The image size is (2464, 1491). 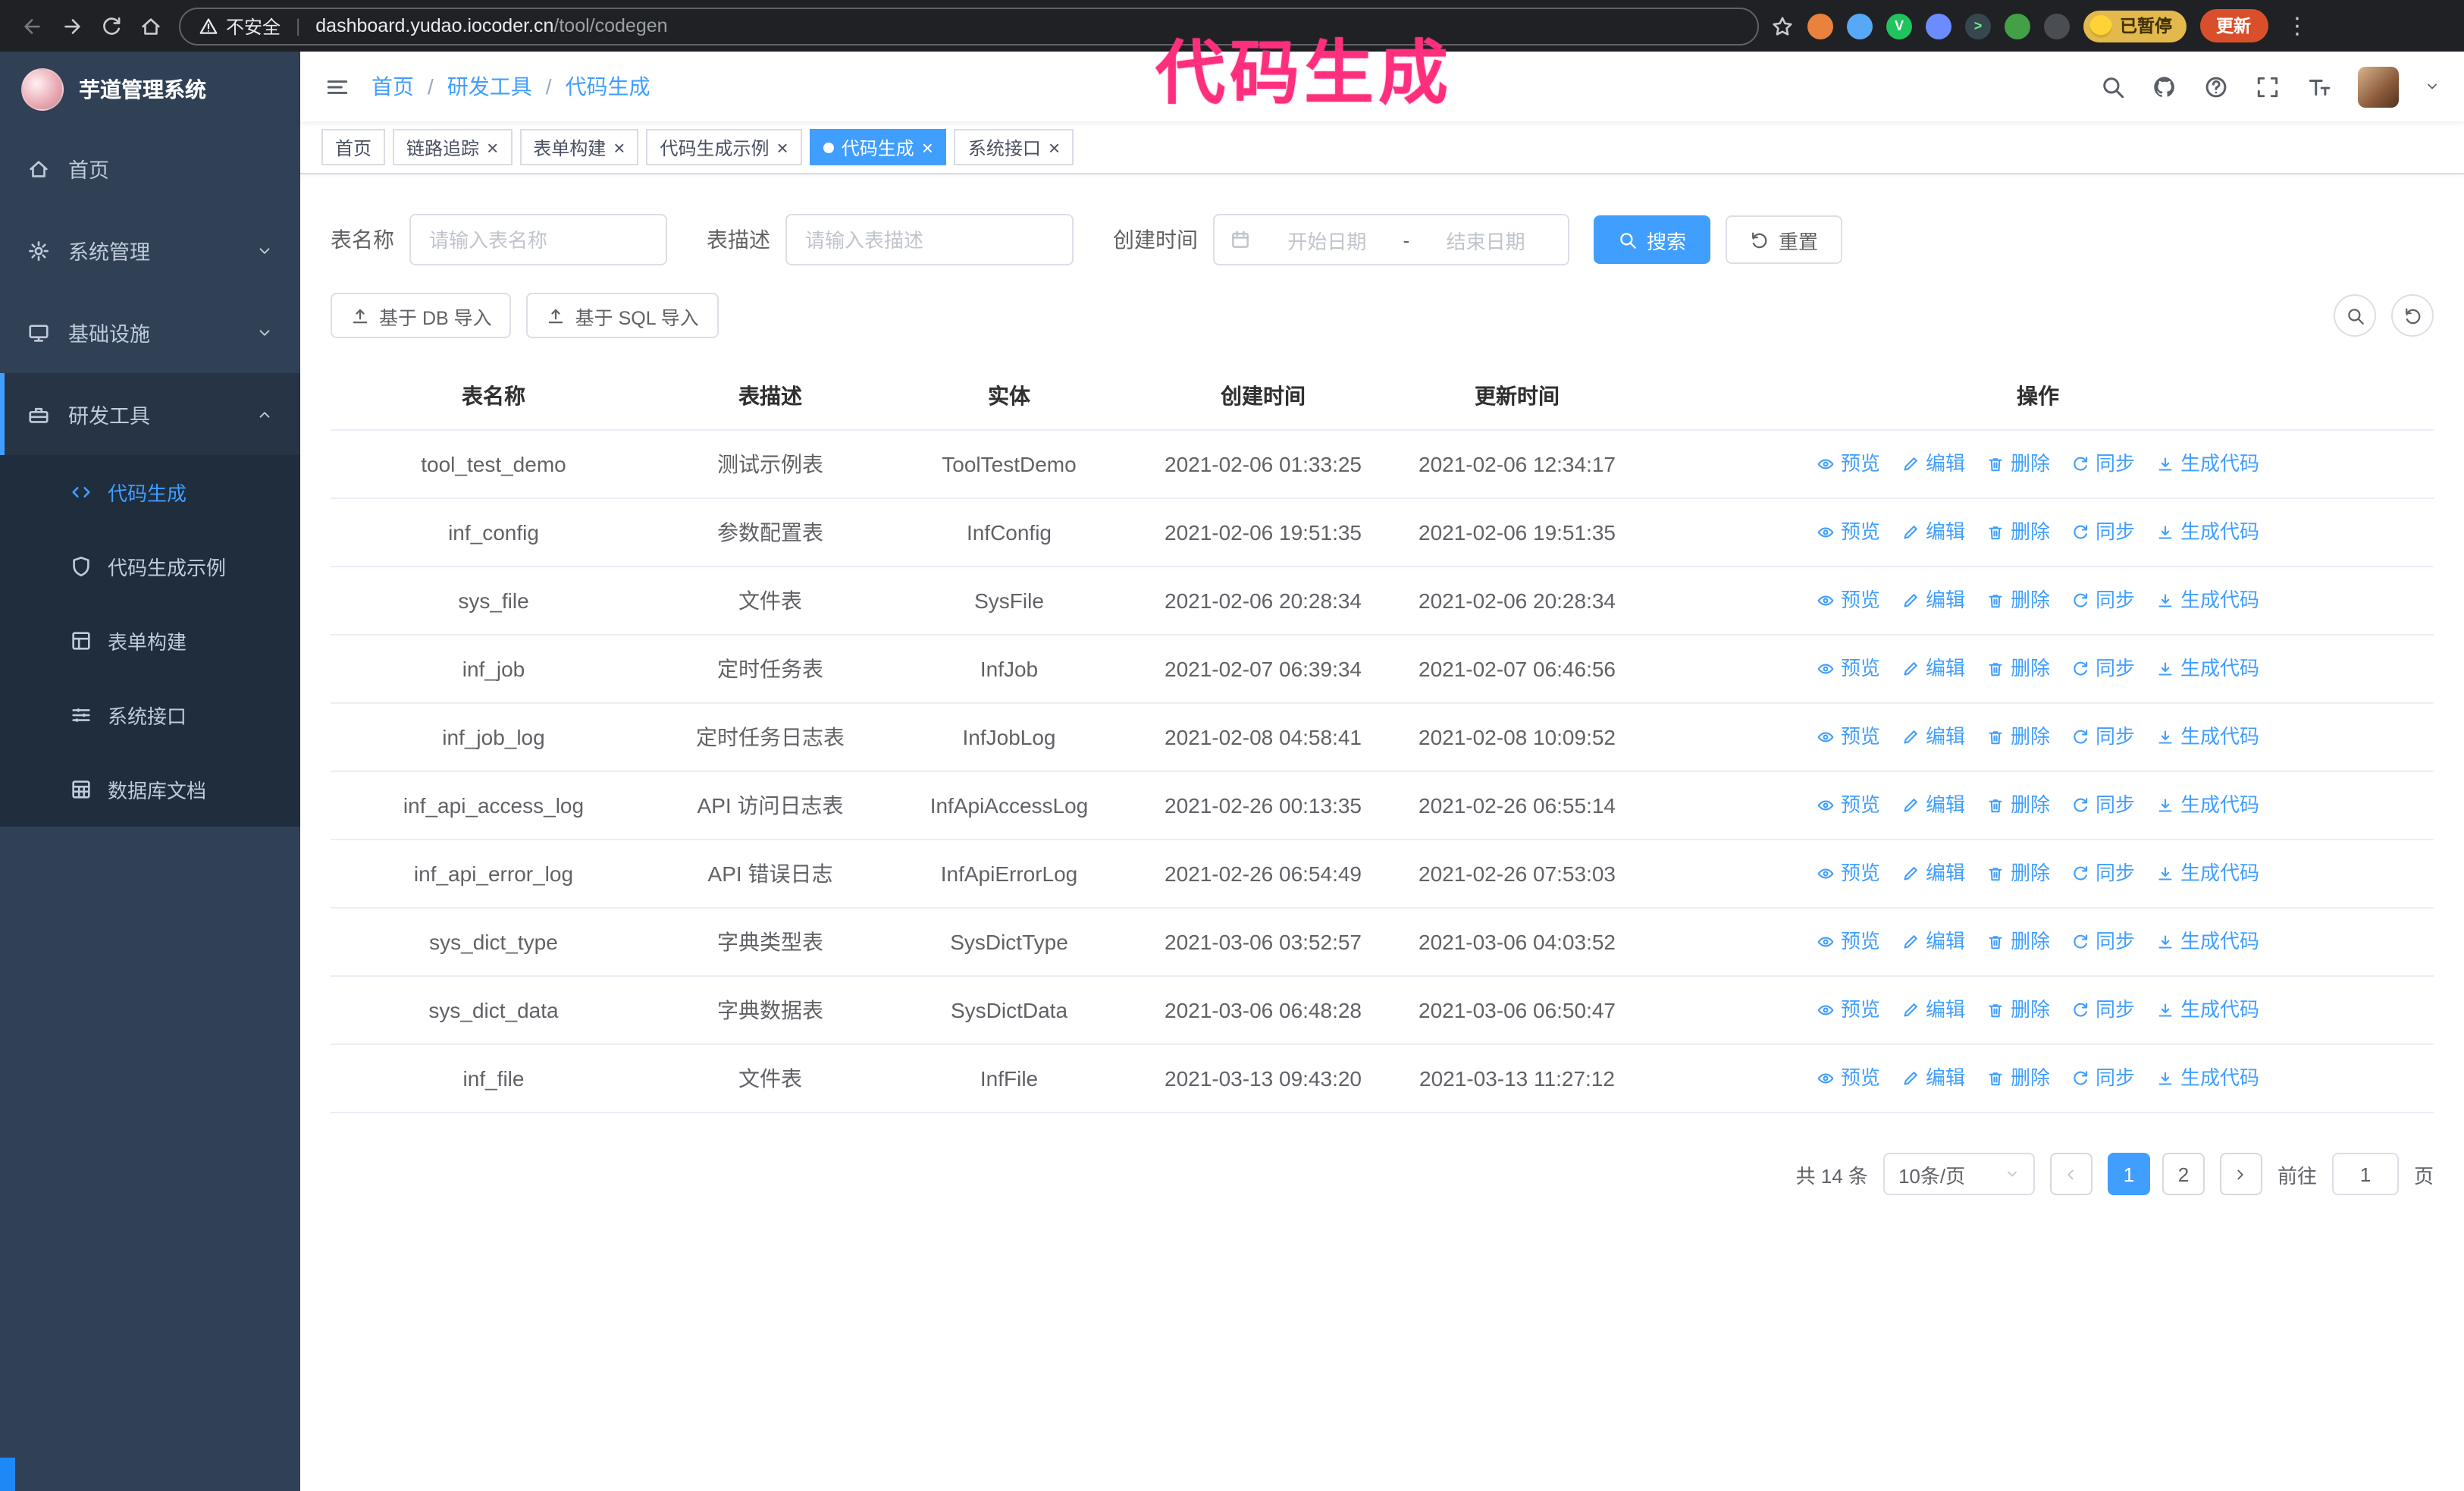 What do you see at coordinates (2164, 86) in the screenshot?
I see `github-icon` at bounding box center [2164, 86].